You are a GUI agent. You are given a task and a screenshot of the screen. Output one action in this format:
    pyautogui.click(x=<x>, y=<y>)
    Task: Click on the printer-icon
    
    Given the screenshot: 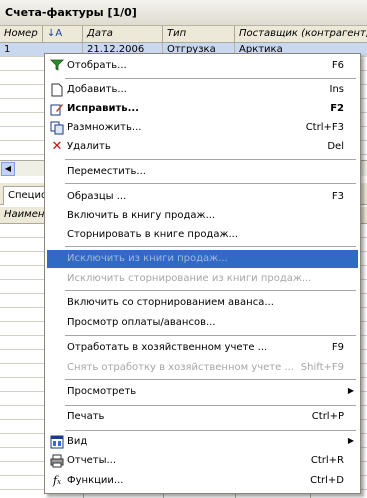 What is the action you would take?
    pyautogui.click(x=57, y=461)
    